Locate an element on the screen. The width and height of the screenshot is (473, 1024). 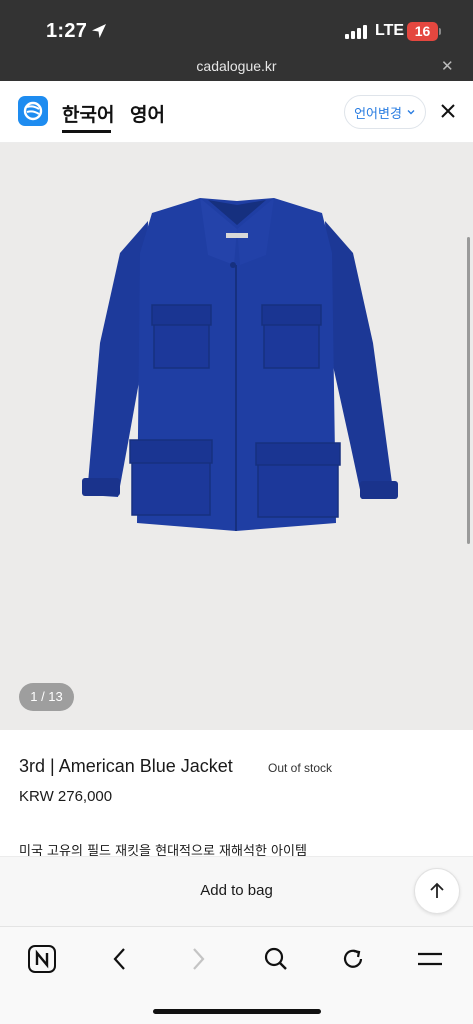
chevron-left-icon is located at coordinates (119, 959).